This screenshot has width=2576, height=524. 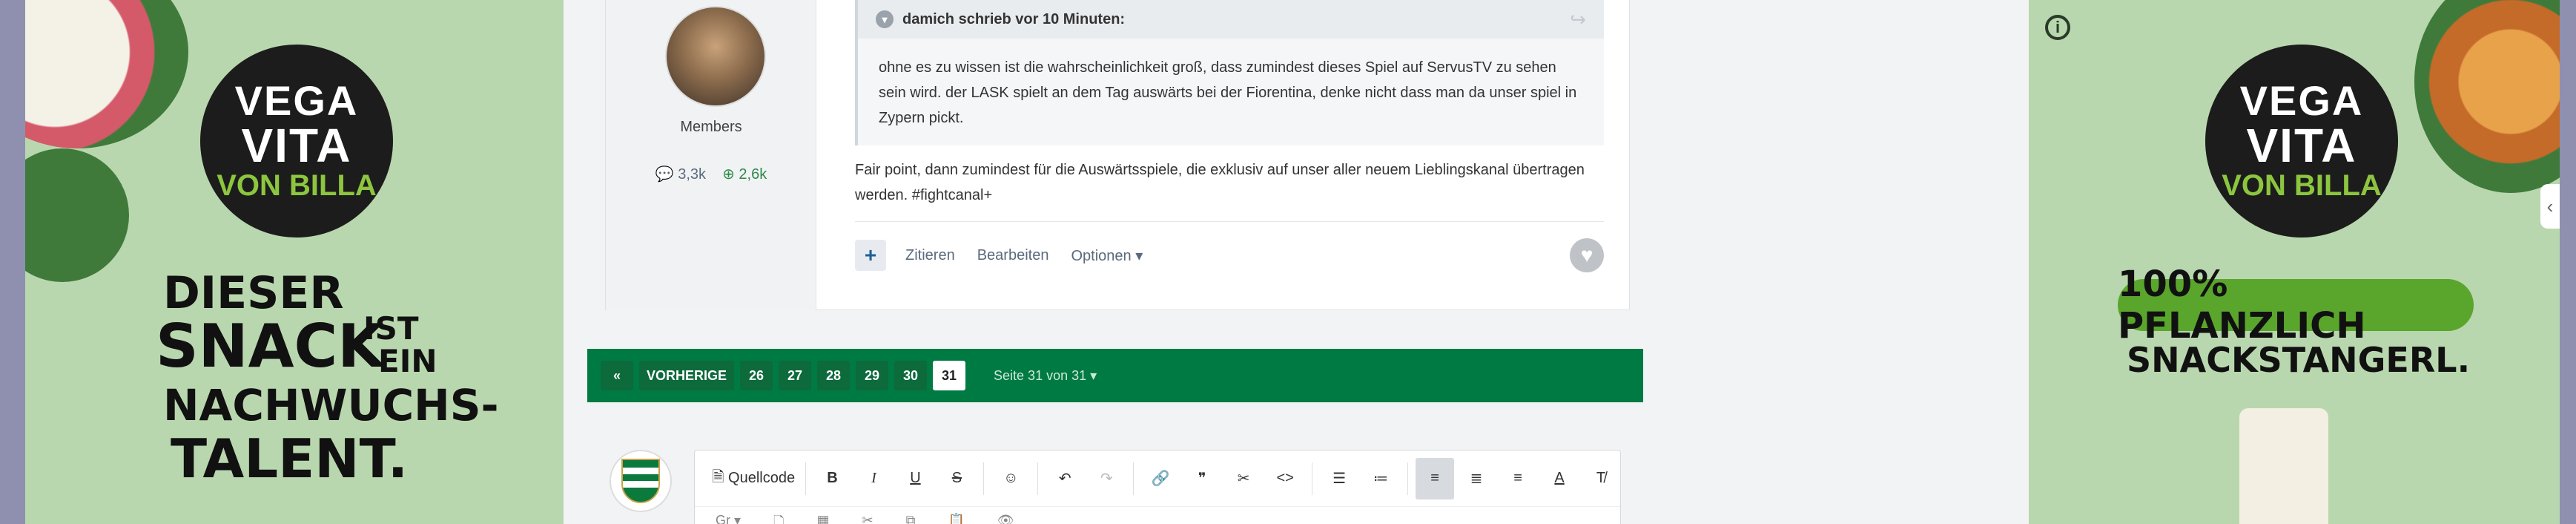 I want to click on align-right-icon: ≡, so click(x=1518, y=479).